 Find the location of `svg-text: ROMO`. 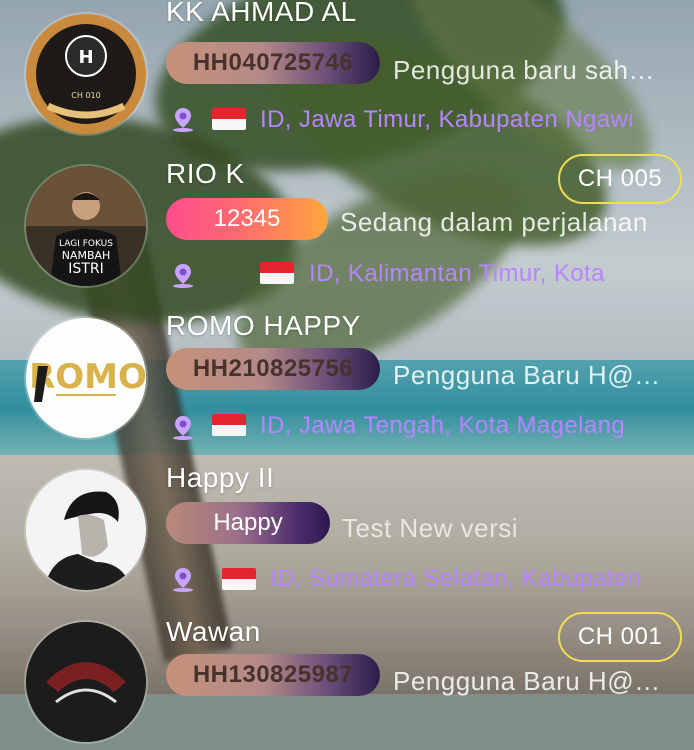

svg-text: ROMO is located at coordinates (87, 377).